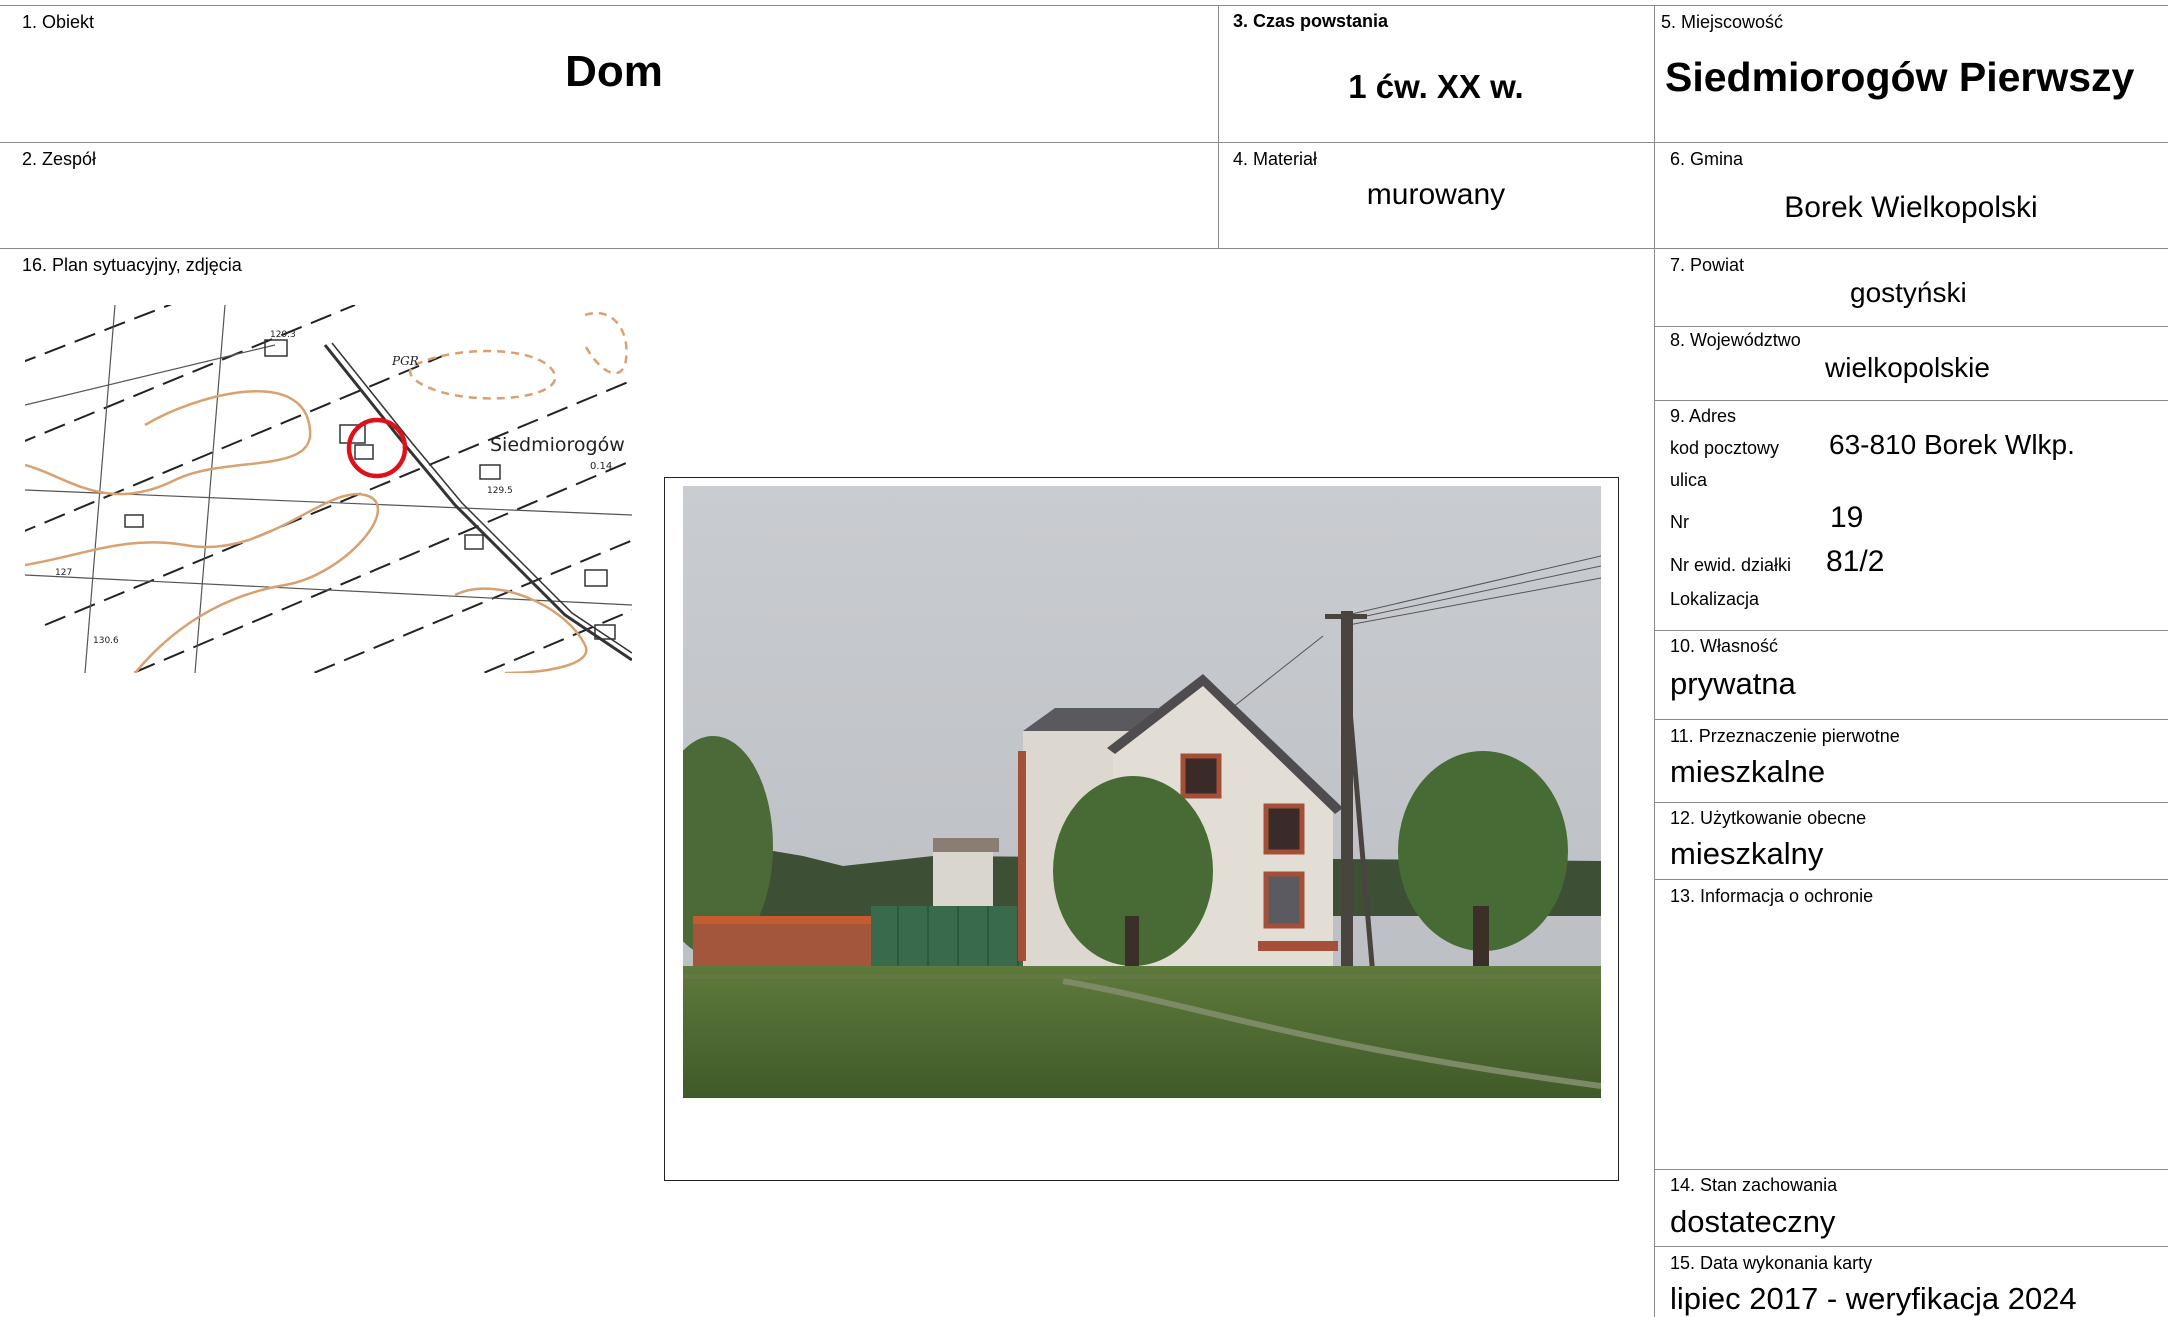  Describe the element at coordinates (377, 448) in the screenshot. I see `location-marker` at that location.